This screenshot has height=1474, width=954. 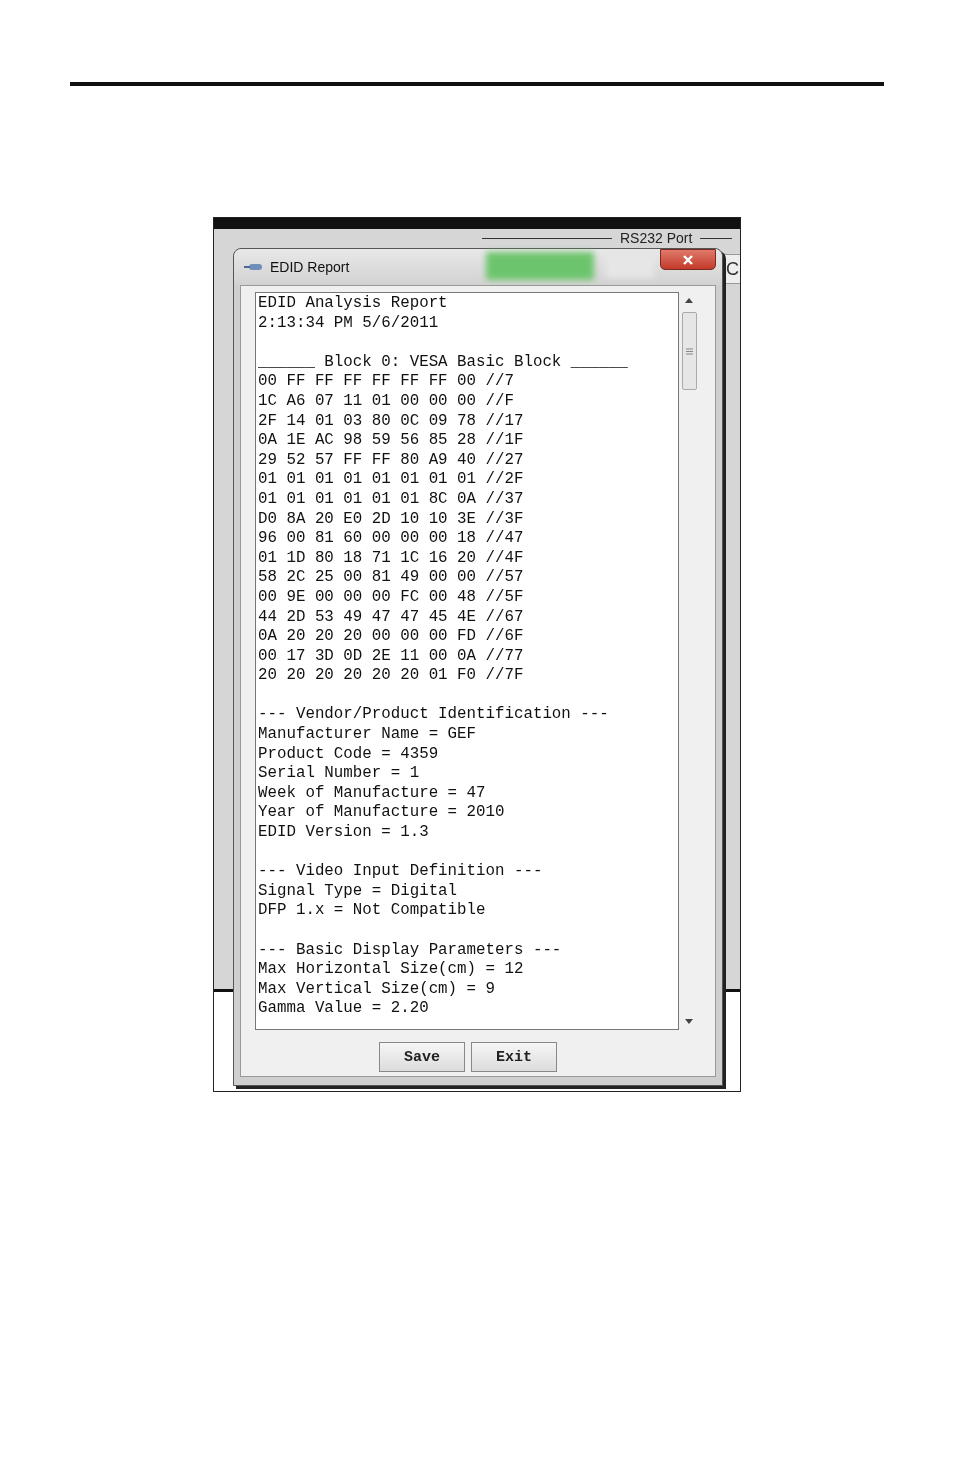 I want to click on hex-row-text: 96 00 81 60 00 00 00 18 //47, so click(x=391, y=539).